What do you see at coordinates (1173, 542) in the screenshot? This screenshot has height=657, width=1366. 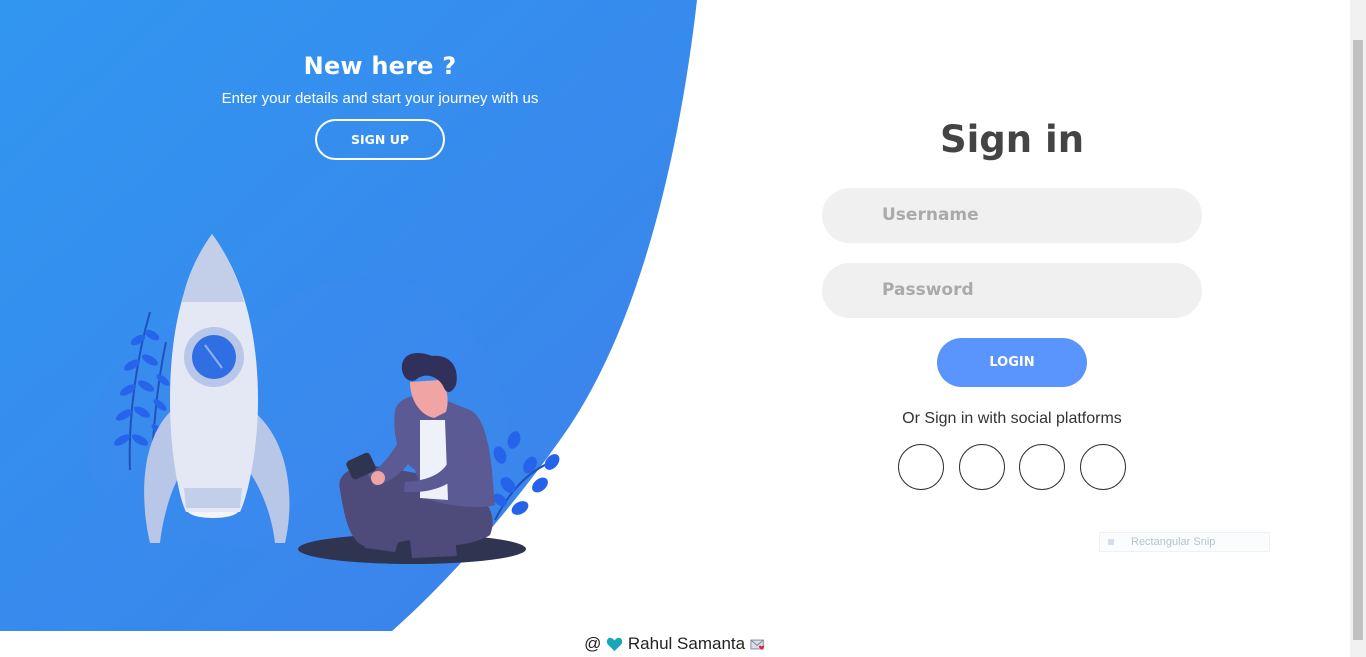 I see `snip-tooltip-label: Rectangular Snip` at bounding box center [1173, 542].